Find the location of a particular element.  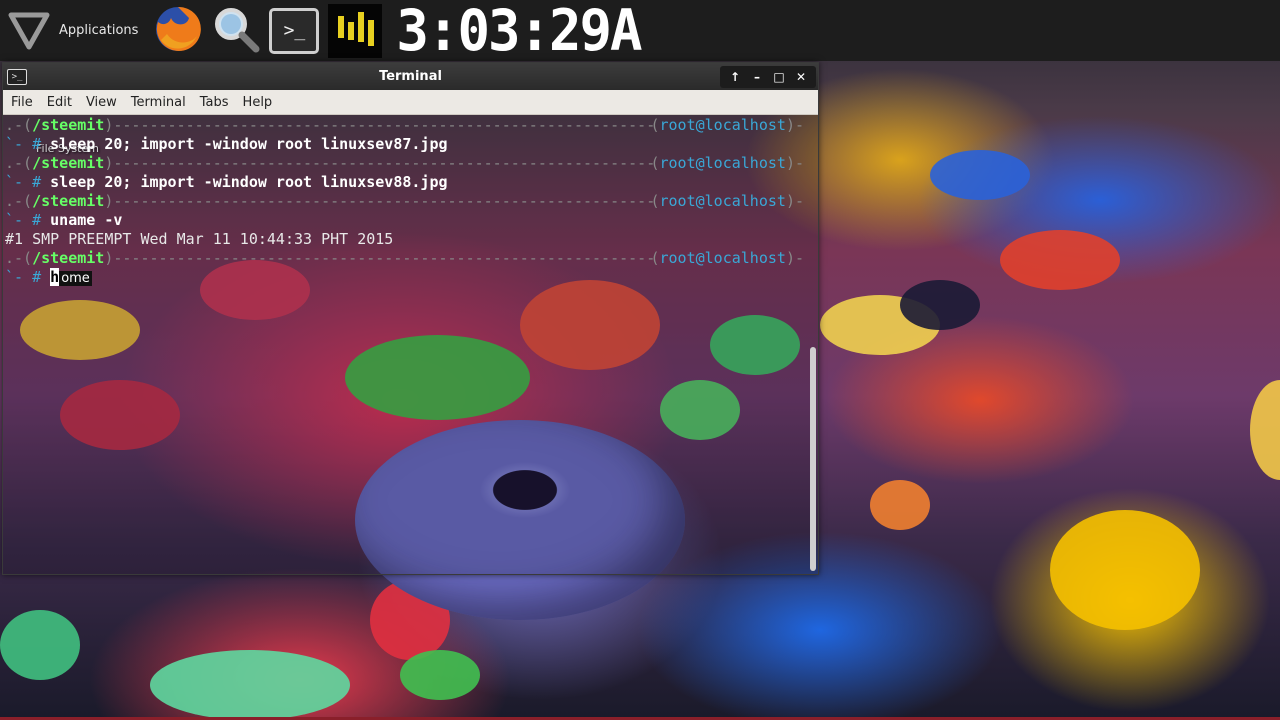

minimize-button: – is located at coordinates (757, 77).